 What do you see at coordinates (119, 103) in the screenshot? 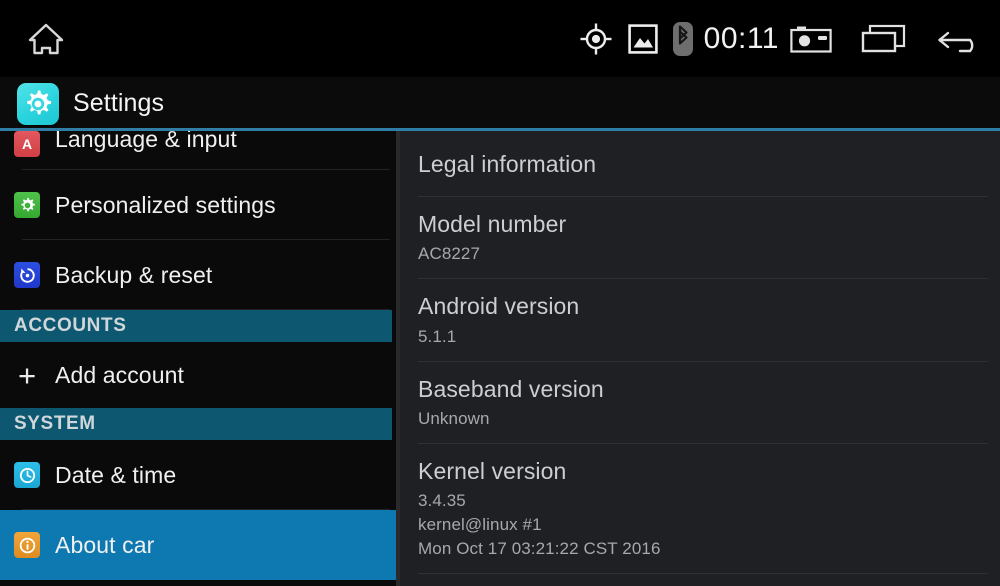
I see `page-title: Settings` at bounding box center [119, 103].